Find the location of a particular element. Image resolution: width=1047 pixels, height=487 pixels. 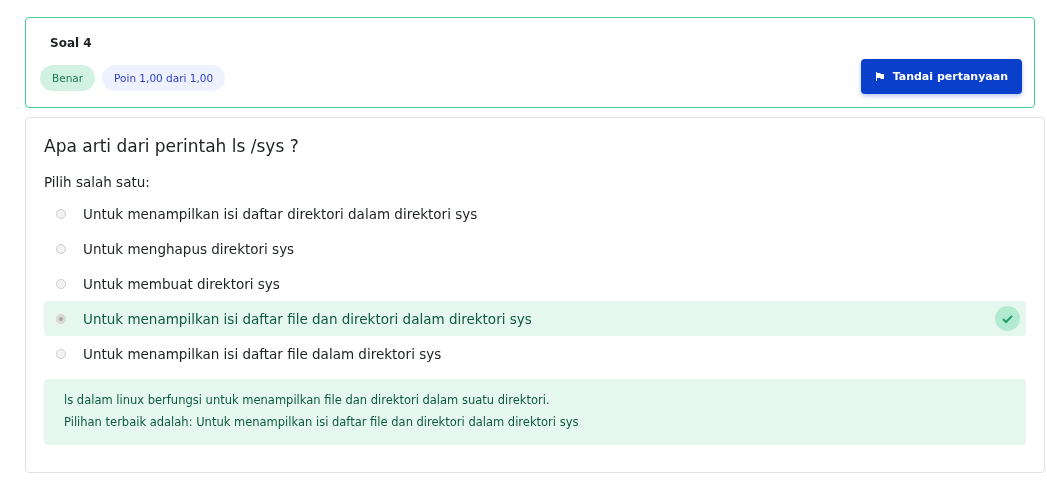

option-label: Untuk menghapus direktori sys is located at coordinates (189, 248).